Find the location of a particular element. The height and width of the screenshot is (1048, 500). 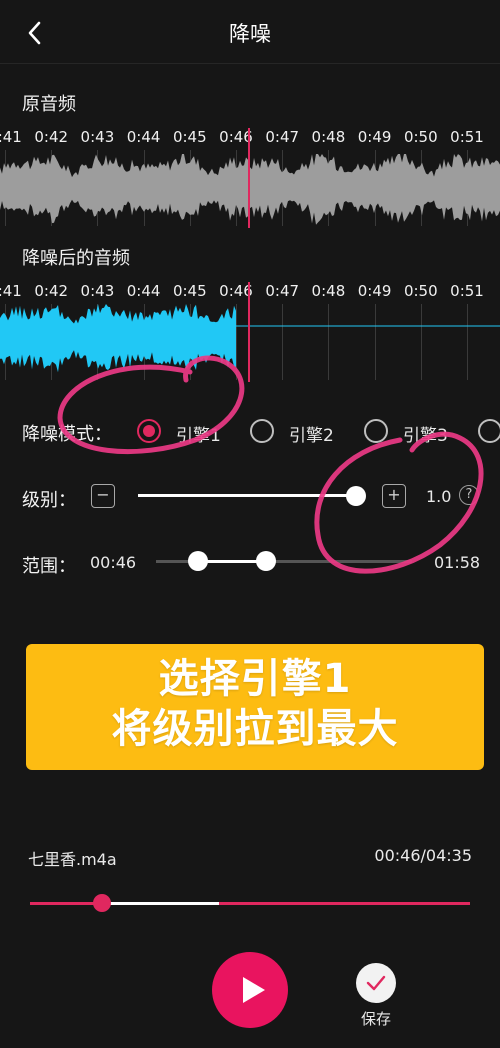

original-audio-label: 原音频 is located at coordinates (49, 104).